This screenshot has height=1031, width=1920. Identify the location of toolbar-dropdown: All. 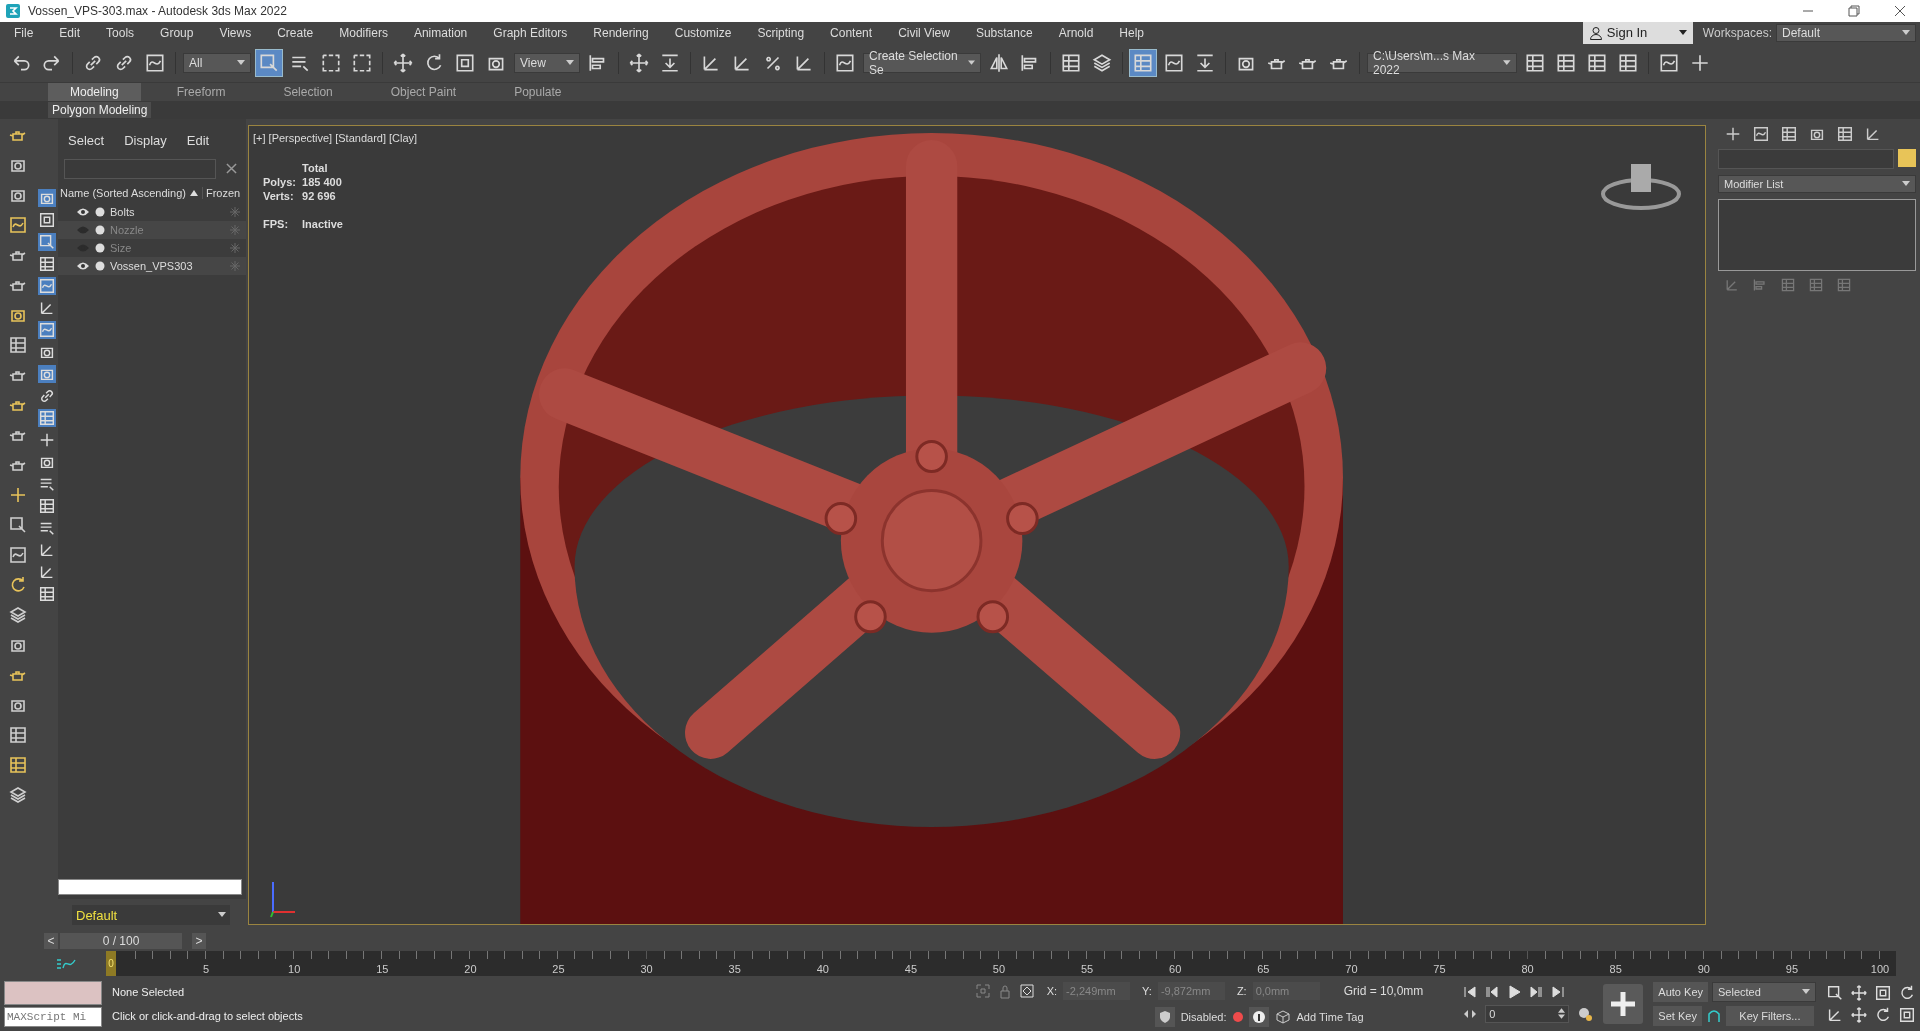
(217, 62).